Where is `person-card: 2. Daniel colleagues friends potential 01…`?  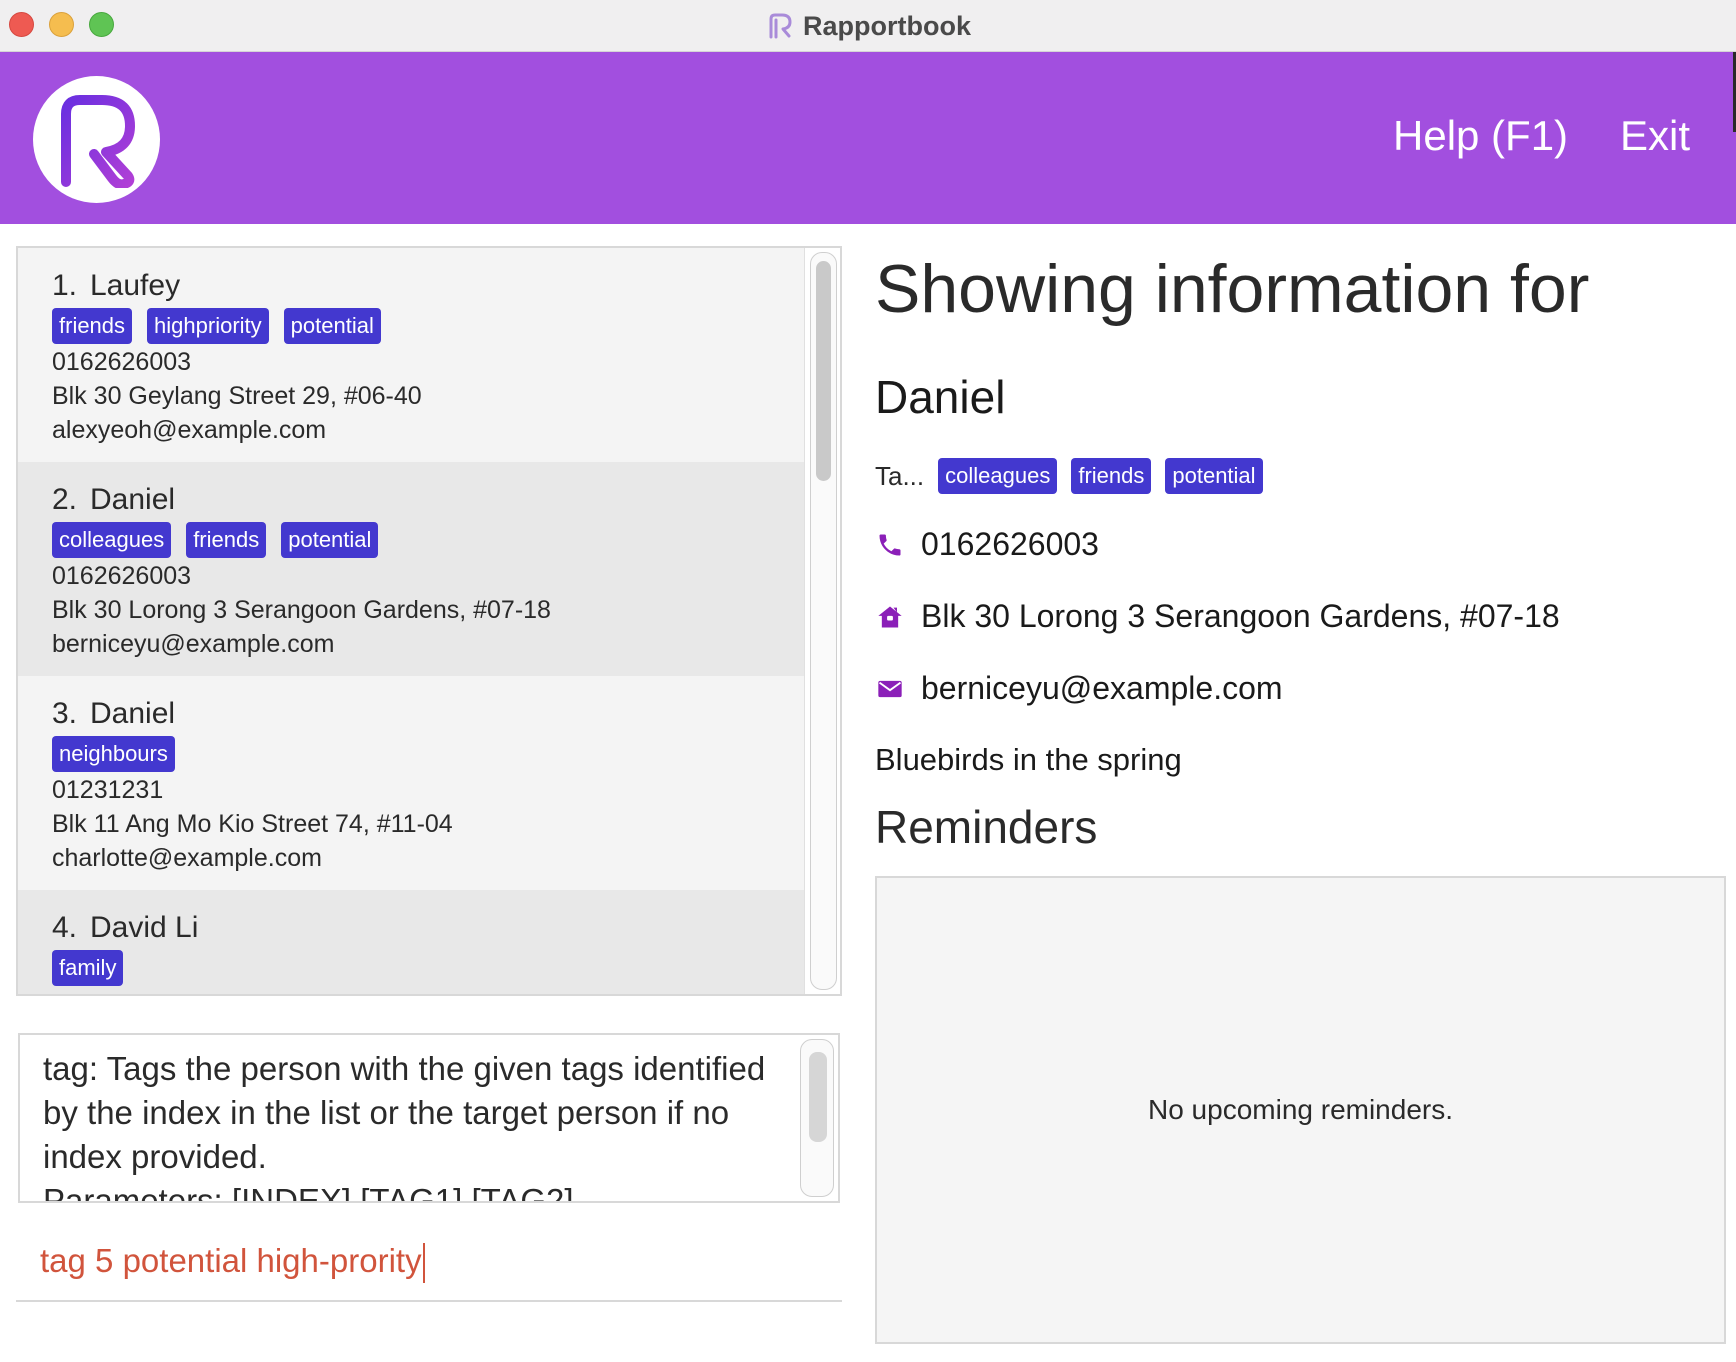 person-card: 2. Daniel colleagues friends potential 01… is located at coordinates (413, 569).